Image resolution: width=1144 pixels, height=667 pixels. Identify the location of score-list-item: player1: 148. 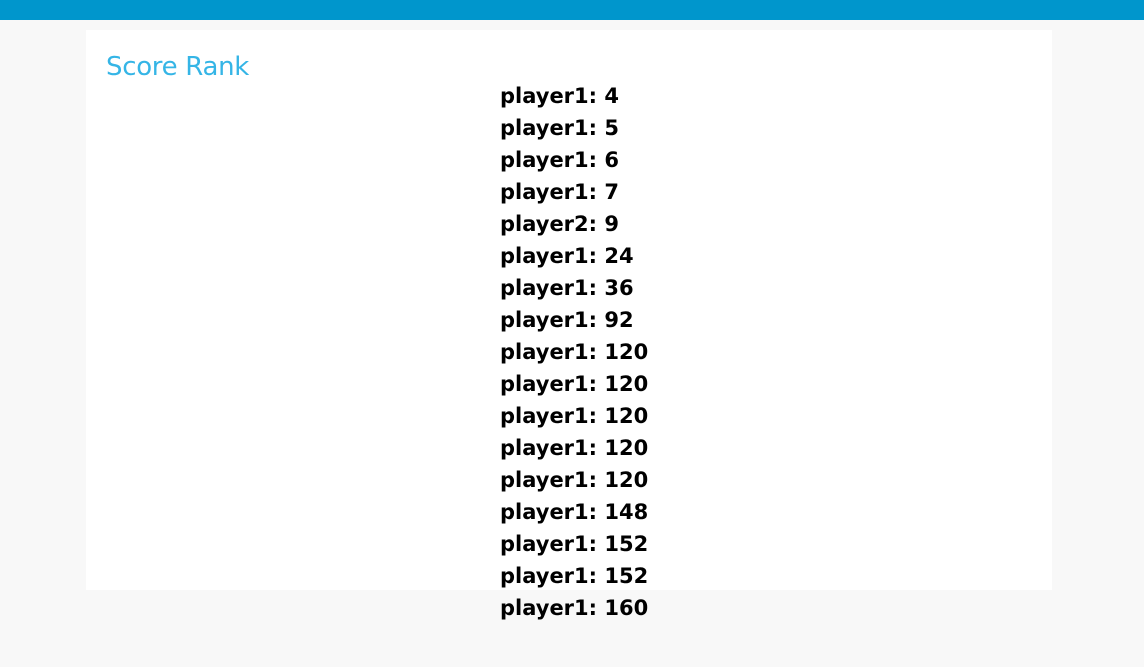
(574, 512).